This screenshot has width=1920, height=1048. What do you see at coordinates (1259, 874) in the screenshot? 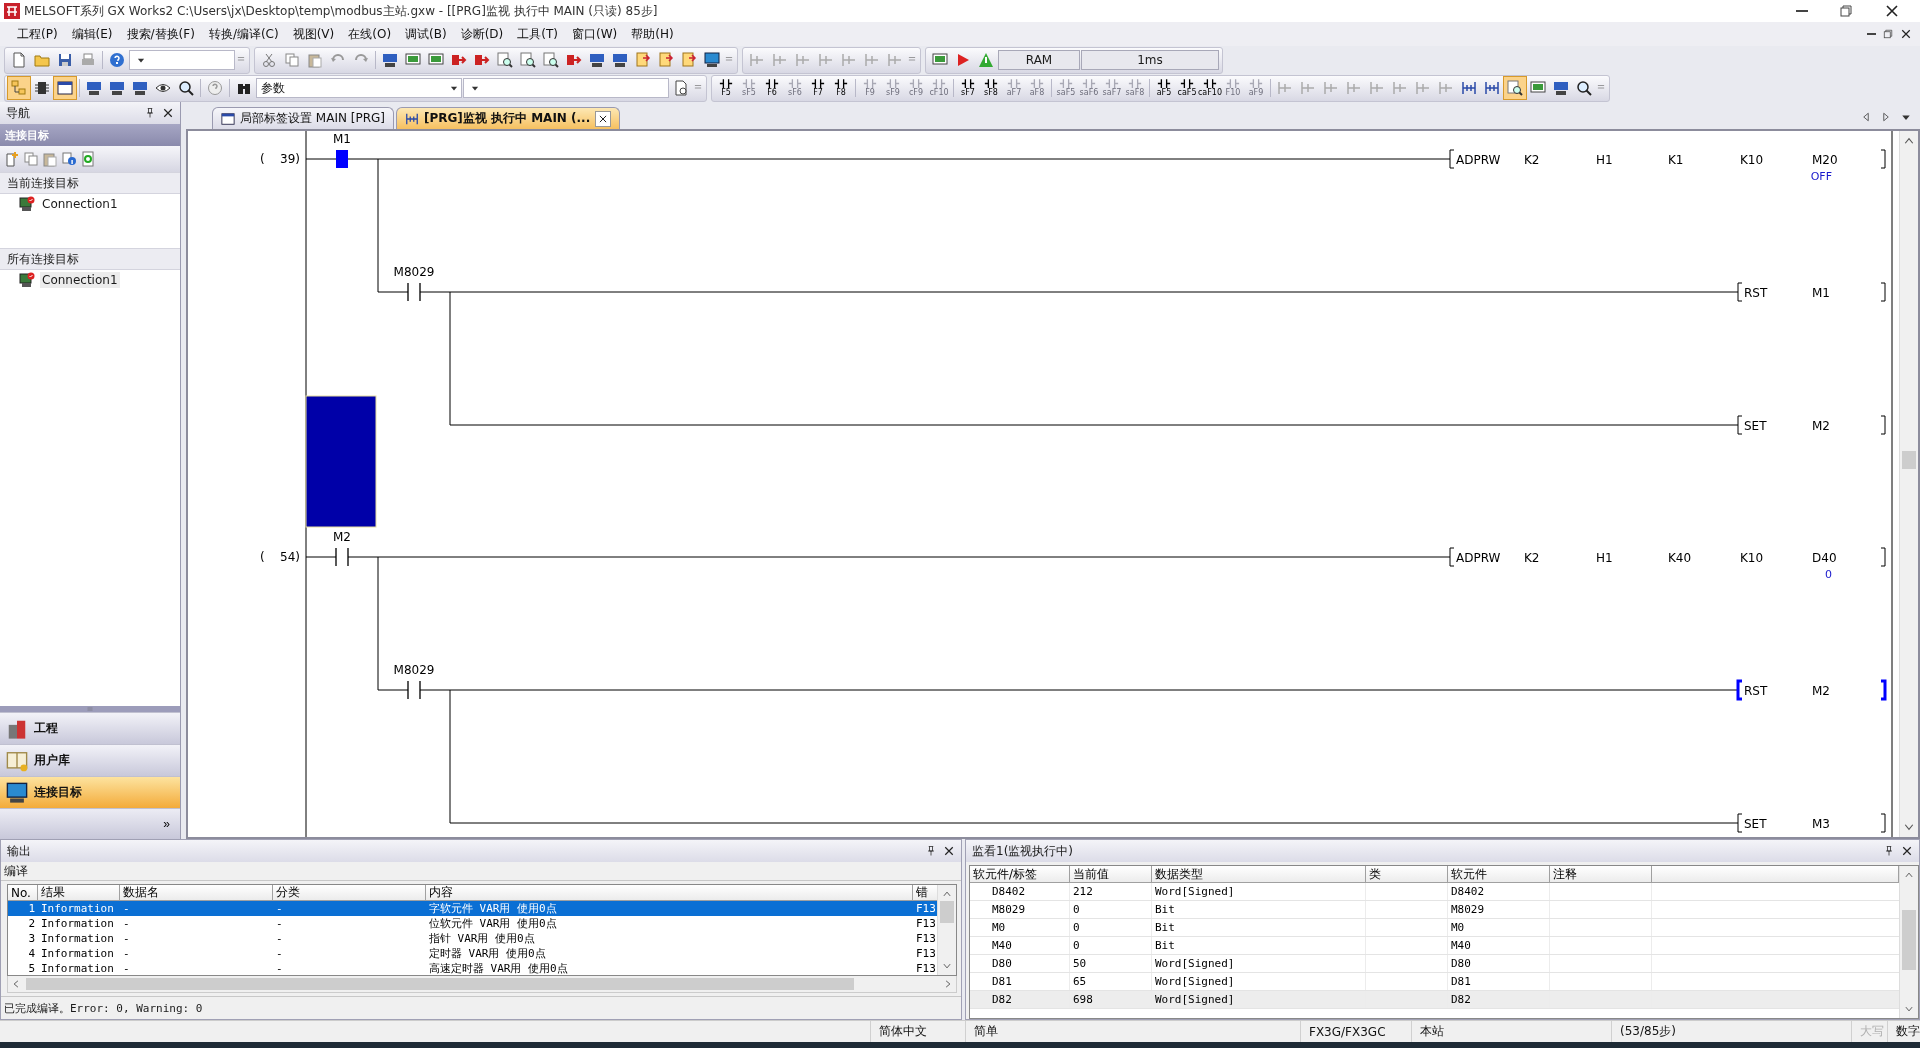
I see `column-header: 数据类型` at bounding box center [1259, 874].